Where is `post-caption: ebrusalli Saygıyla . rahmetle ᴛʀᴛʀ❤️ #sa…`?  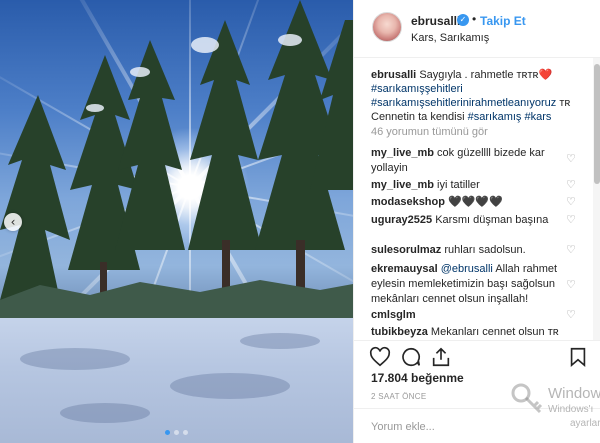
post-caption: ebrusalli Saygıyla . rahmetle ᴛʀᴛʀ❤️ #sa… is located at coordinates (478, 96).